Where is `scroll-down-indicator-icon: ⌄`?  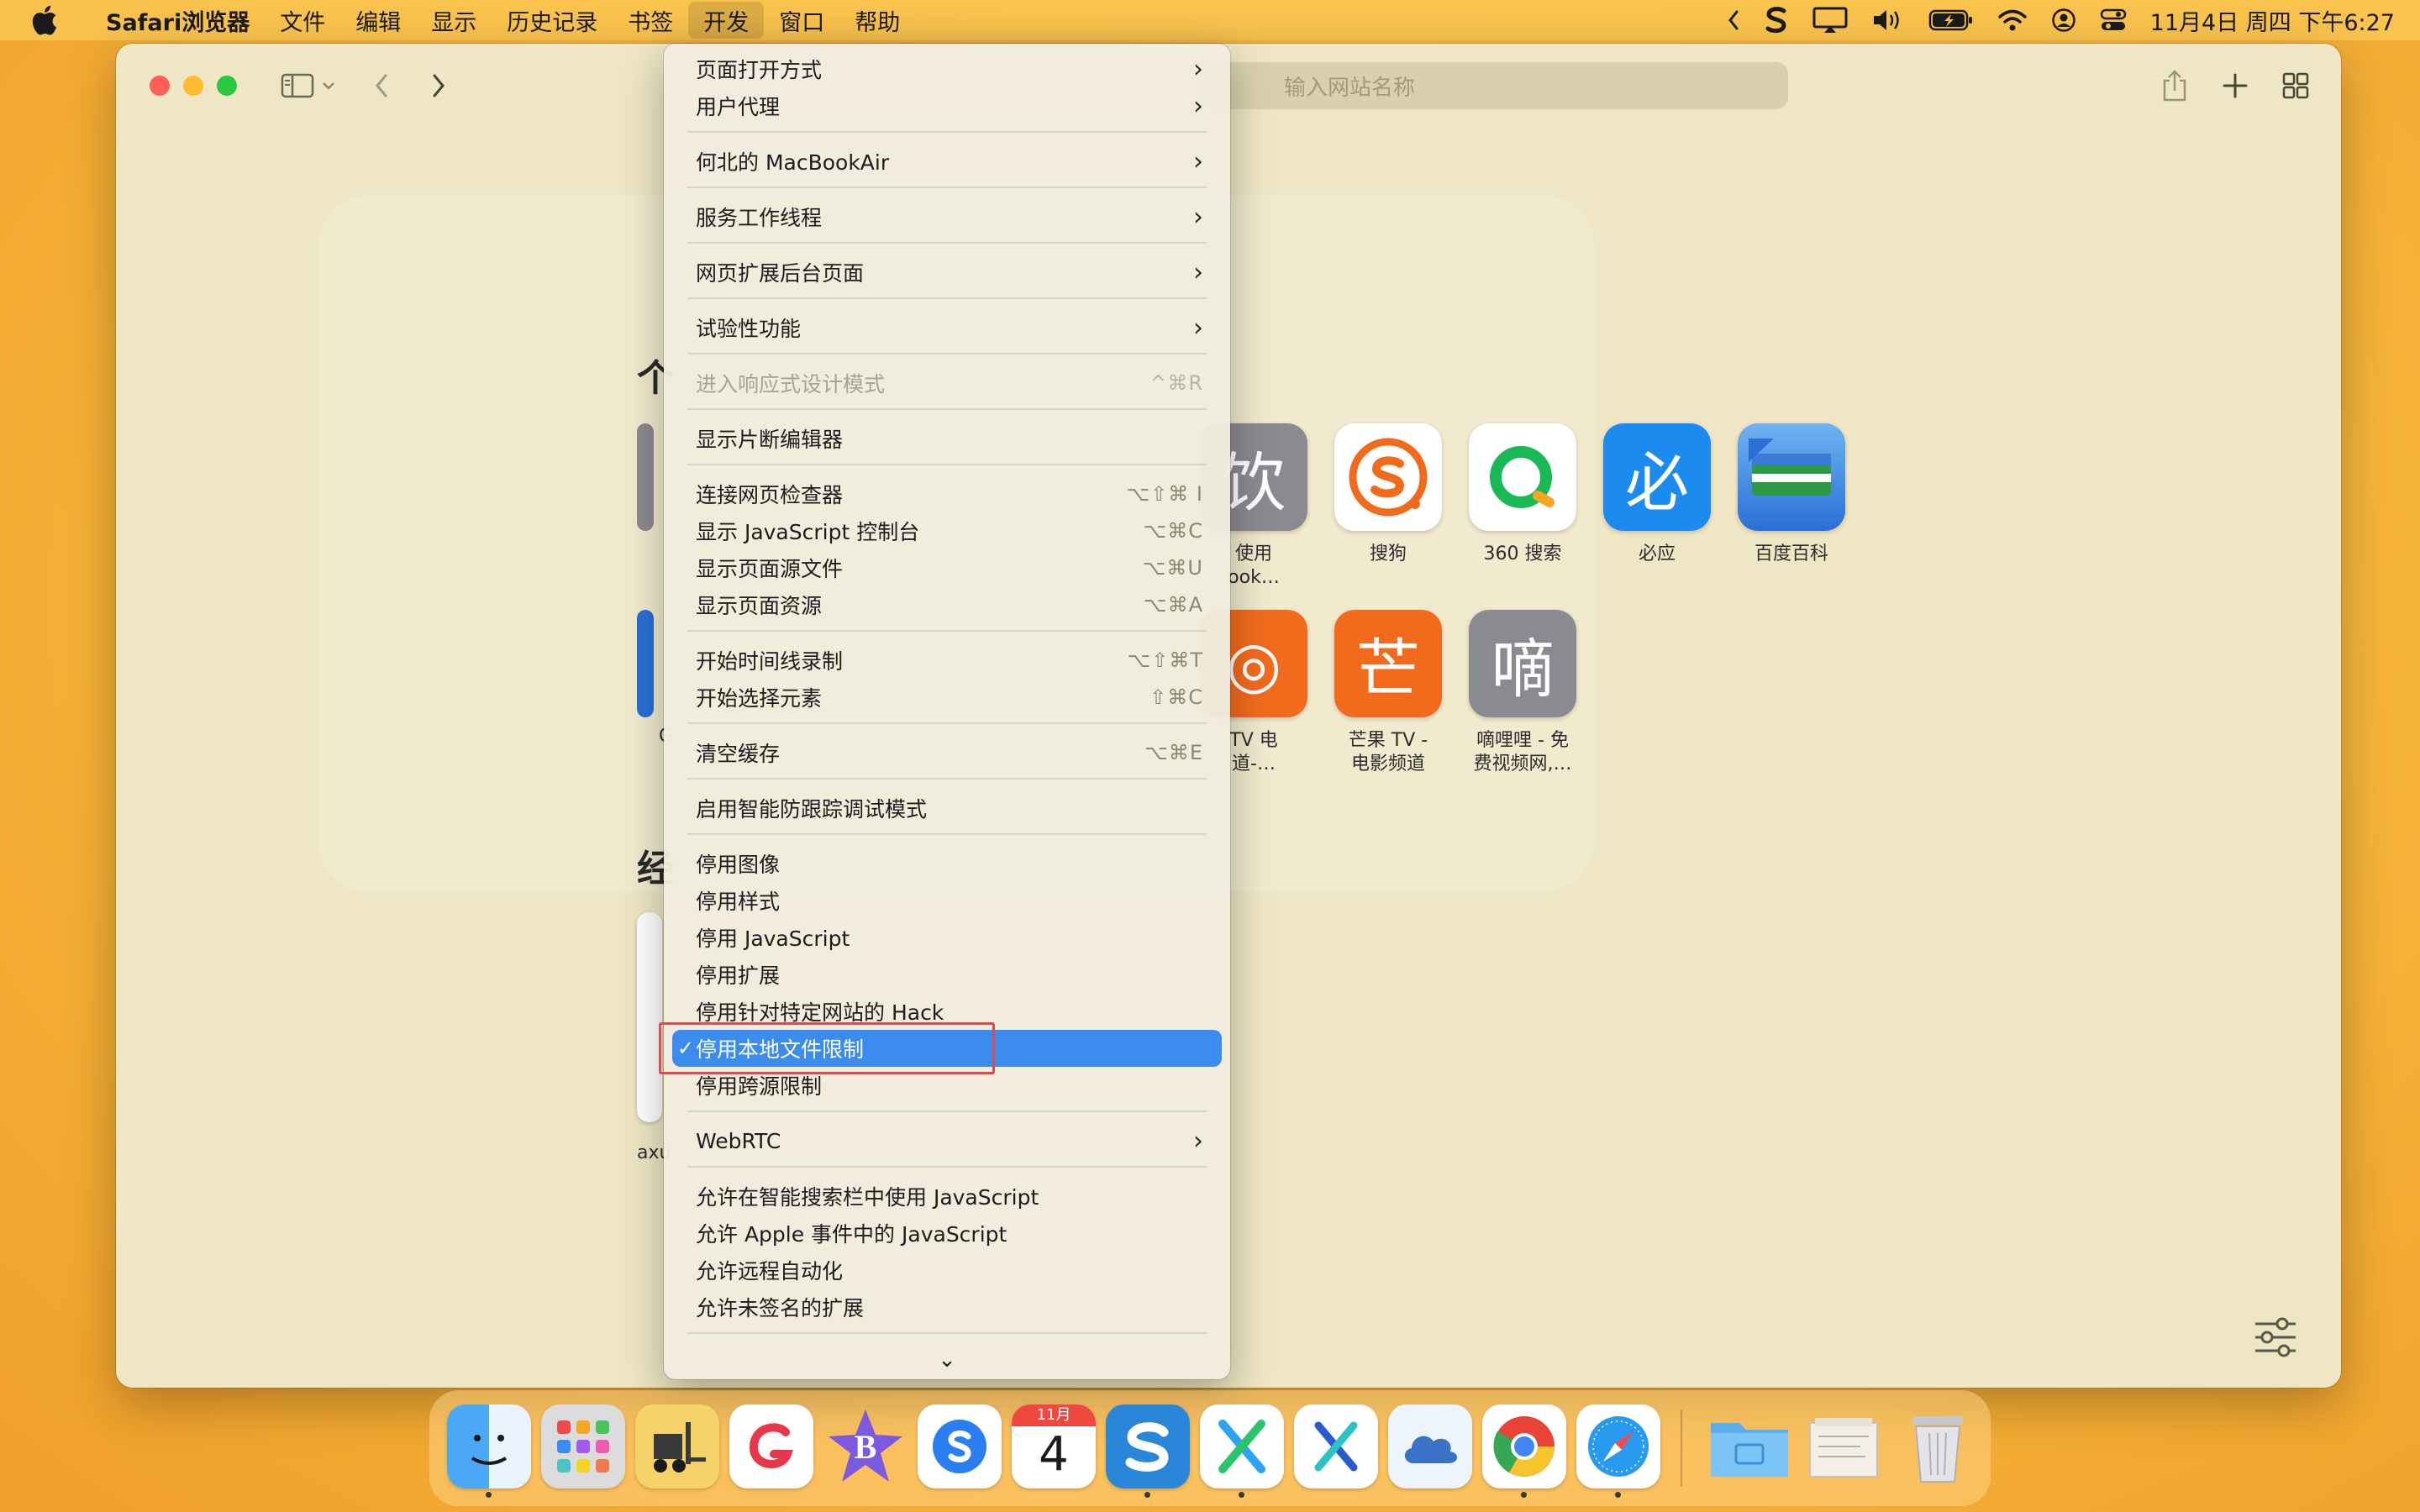 scroll-down-indicator-icon: ⌄ is located at coordinates (947, 1360).